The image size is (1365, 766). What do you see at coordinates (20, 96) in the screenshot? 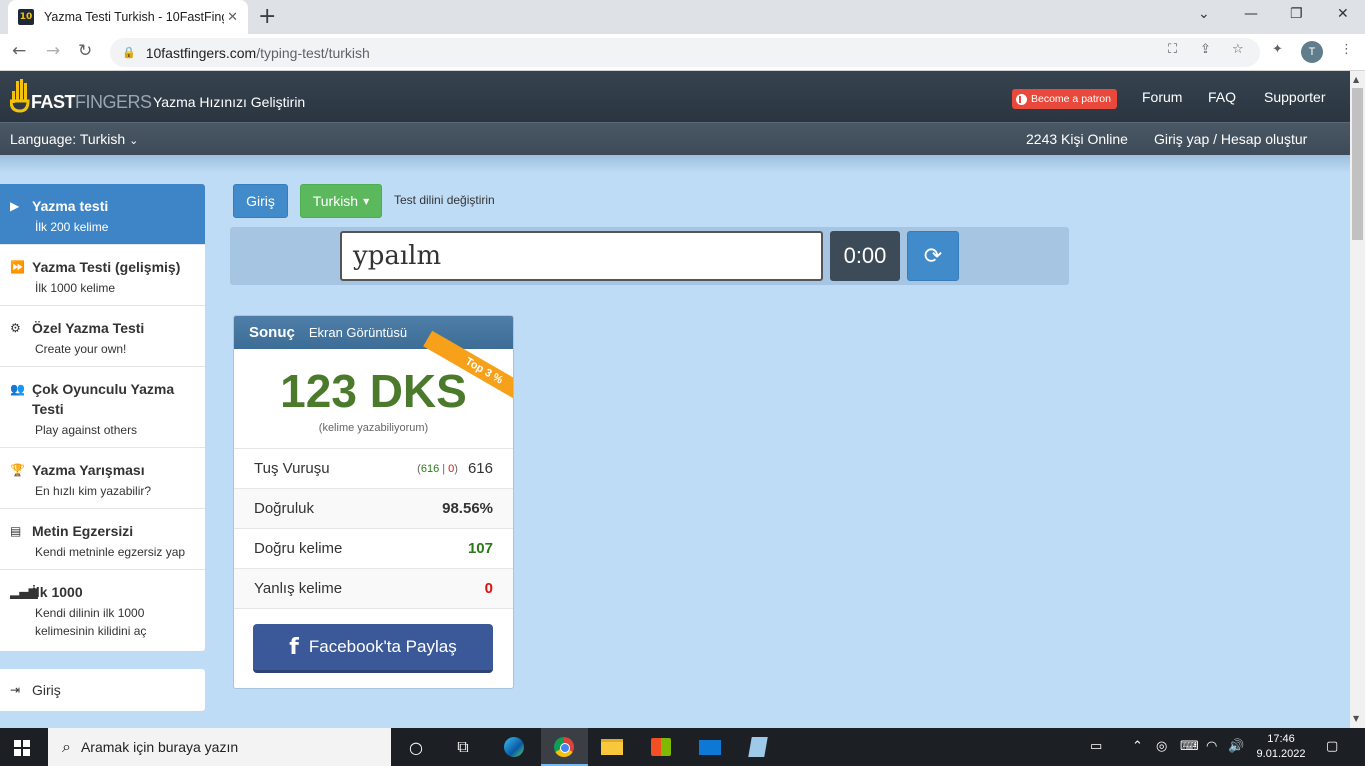
I see `logo-hand-icon` at bounding box center [20, 96].